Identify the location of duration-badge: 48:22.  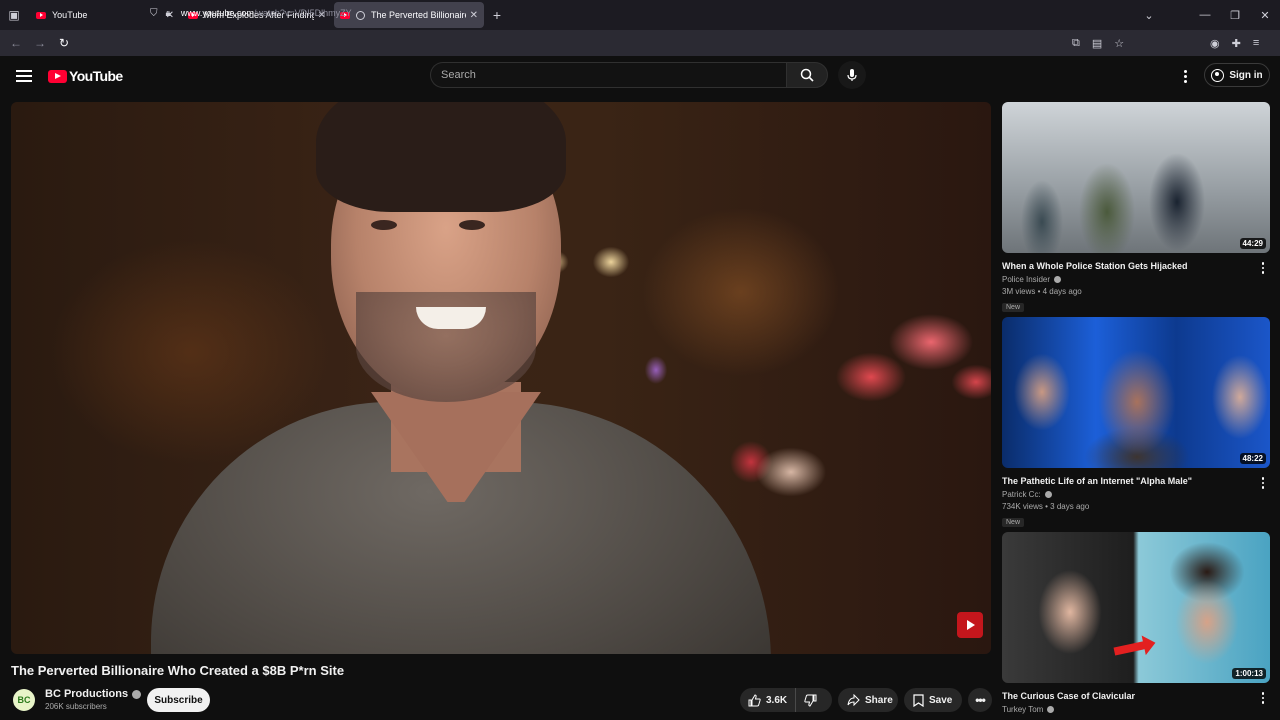
(1252, 458).